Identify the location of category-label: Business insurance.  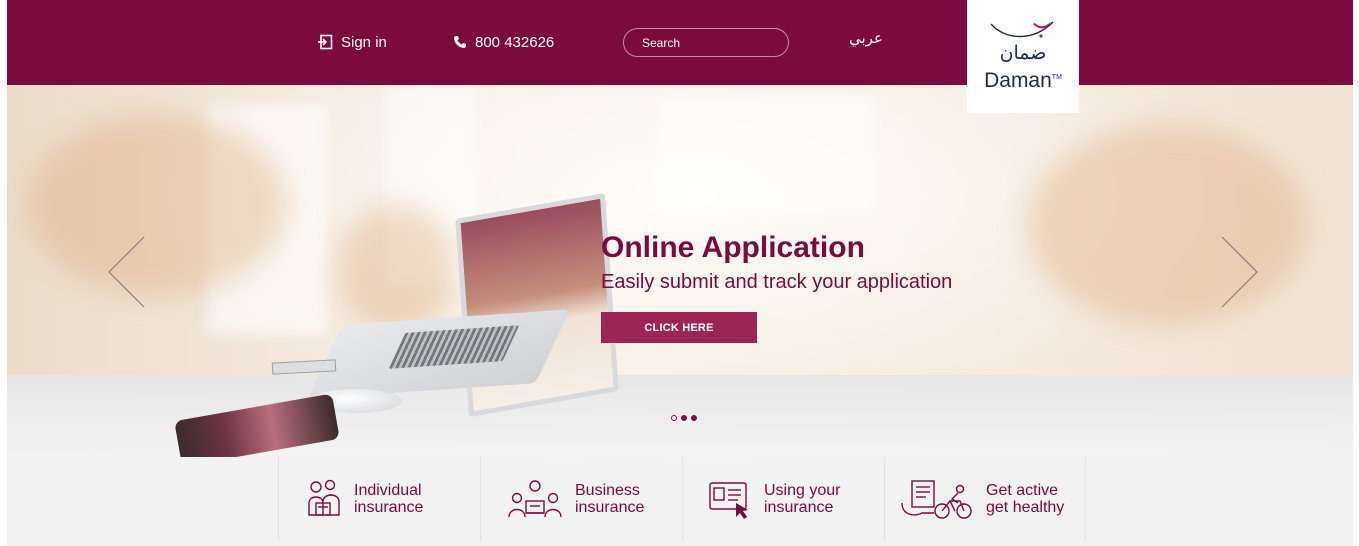
(609, 499).